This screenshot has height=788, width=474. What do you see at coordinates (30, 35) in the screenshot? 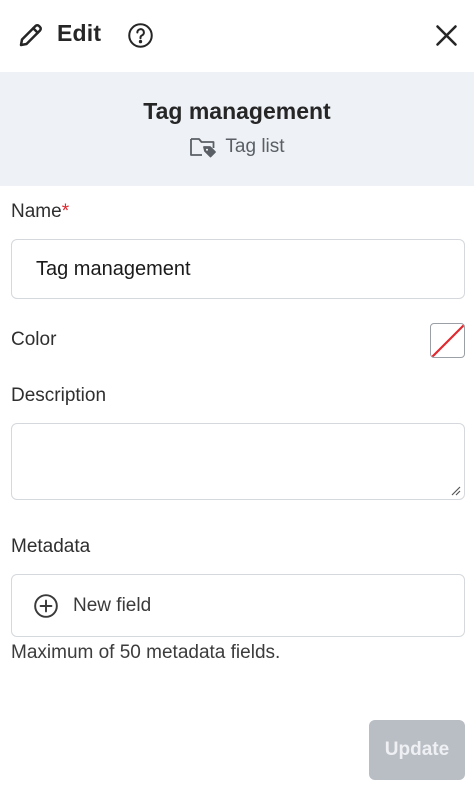
I see `pencil-icon` at bounding box center [30, 35].